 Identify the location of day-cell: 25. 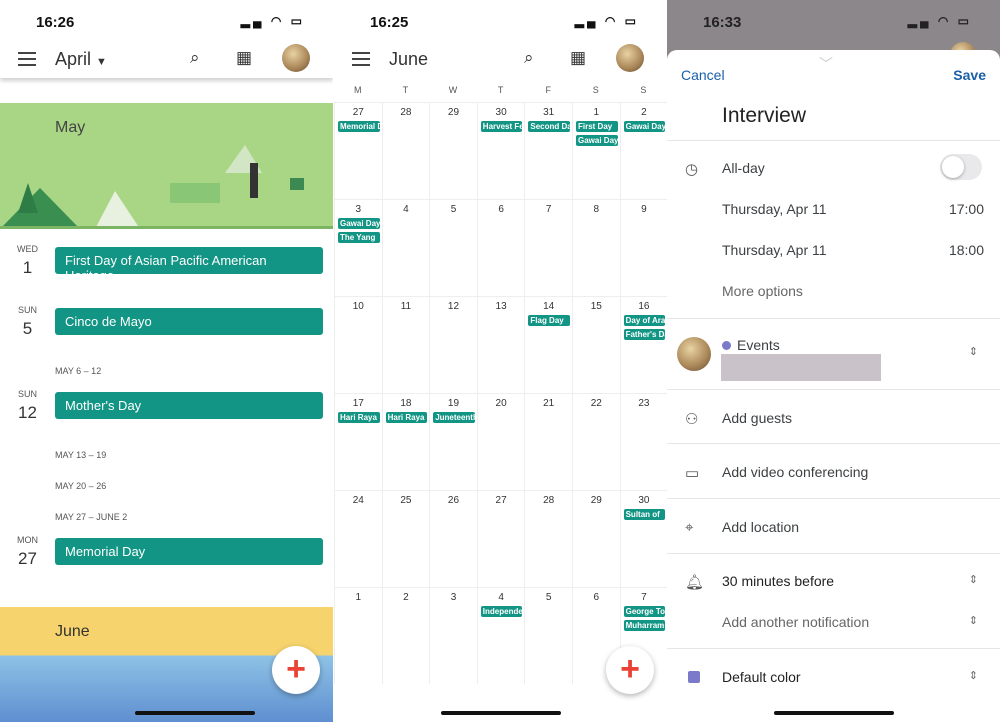
(405, 538).